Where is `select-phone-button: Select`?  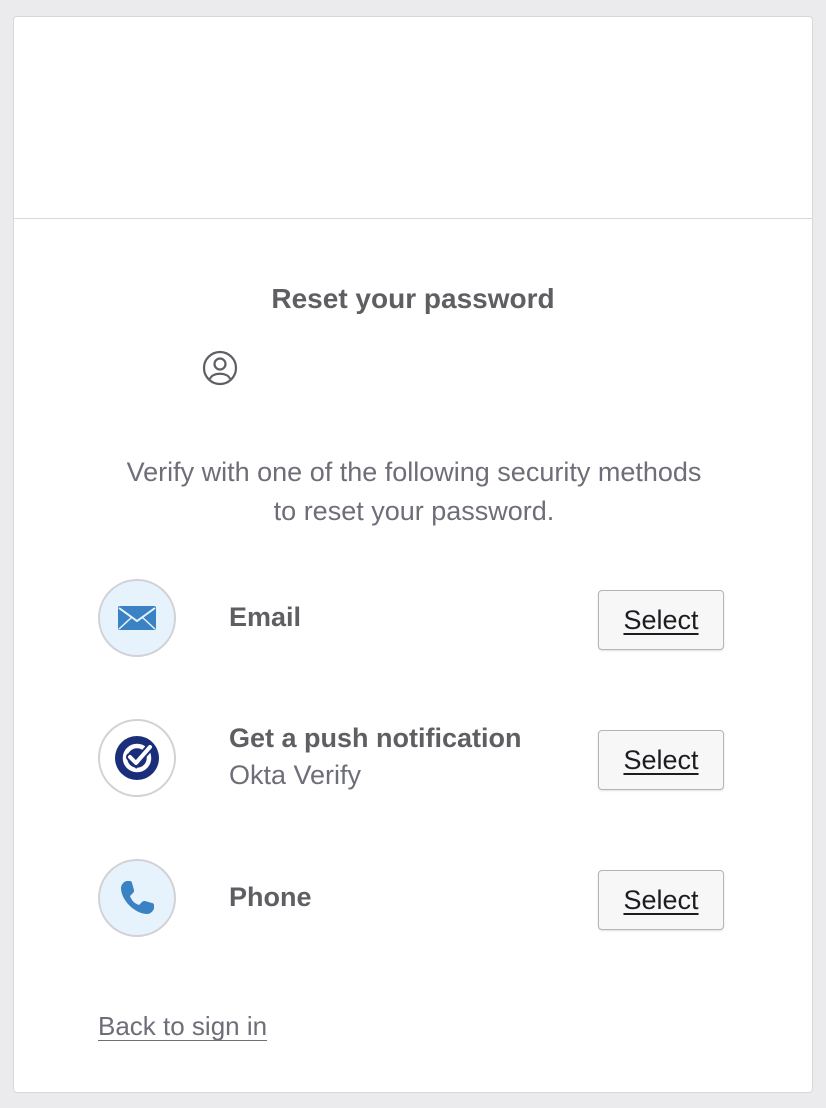
select-phone-button: Select is located at coordinates (661, 900).